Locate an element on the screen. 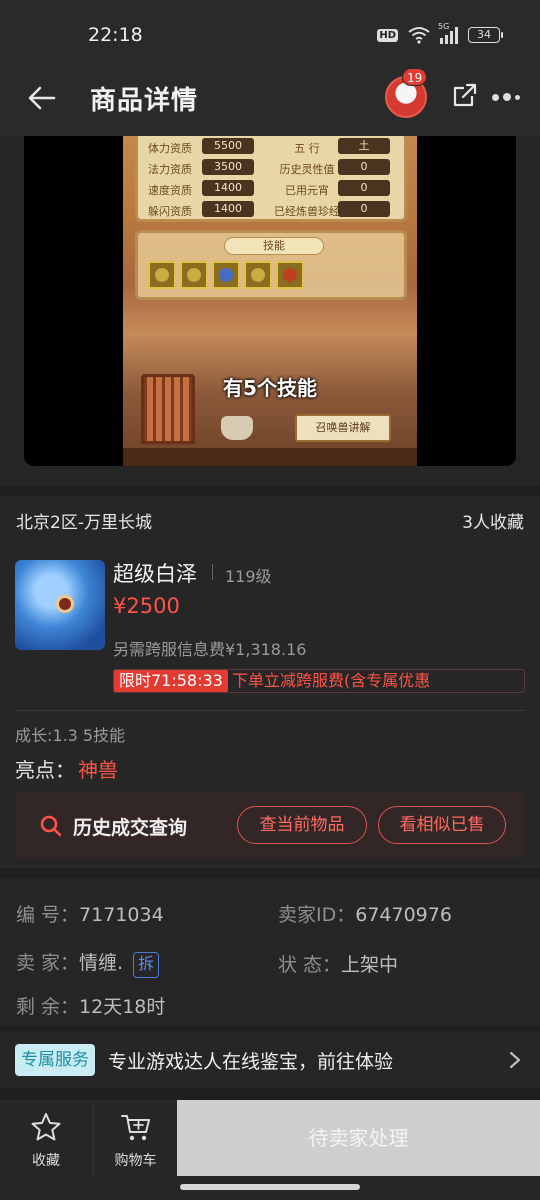  favorite-count: 3人收藏 is located at coordinates (493, 523).